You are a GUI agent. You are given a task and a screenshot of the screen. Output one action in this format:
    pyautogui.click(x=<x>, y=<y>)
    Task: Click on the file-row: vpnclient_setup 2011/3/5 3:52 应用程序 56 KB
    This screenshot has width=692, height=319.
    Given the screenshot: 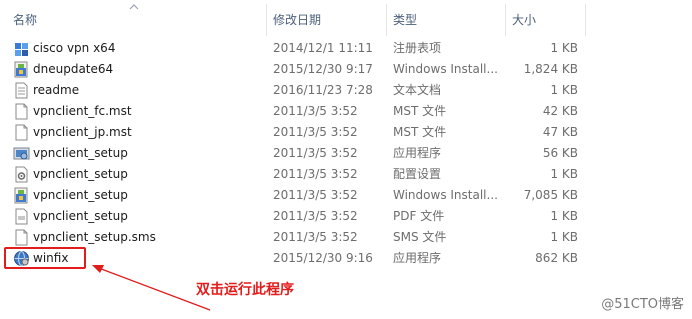 What is the action you would take?
    pyautogui.click(x=300, y=153)
    